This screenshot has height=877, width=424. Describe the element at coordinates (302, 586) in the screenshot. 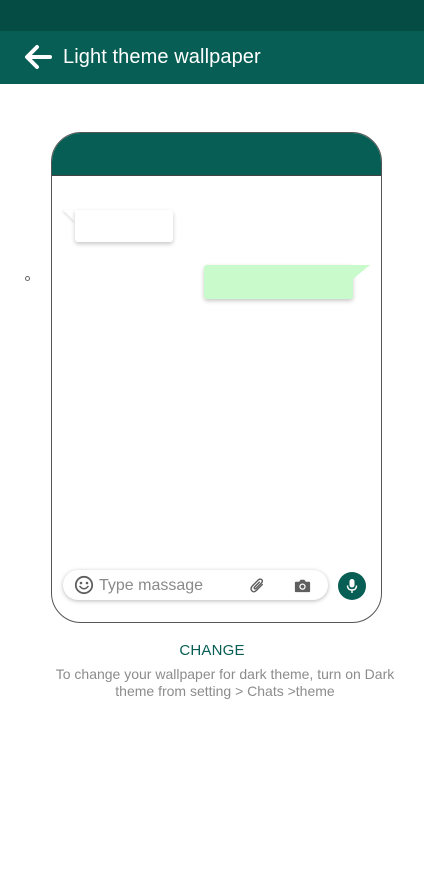

I see `camera-icon` at that location.